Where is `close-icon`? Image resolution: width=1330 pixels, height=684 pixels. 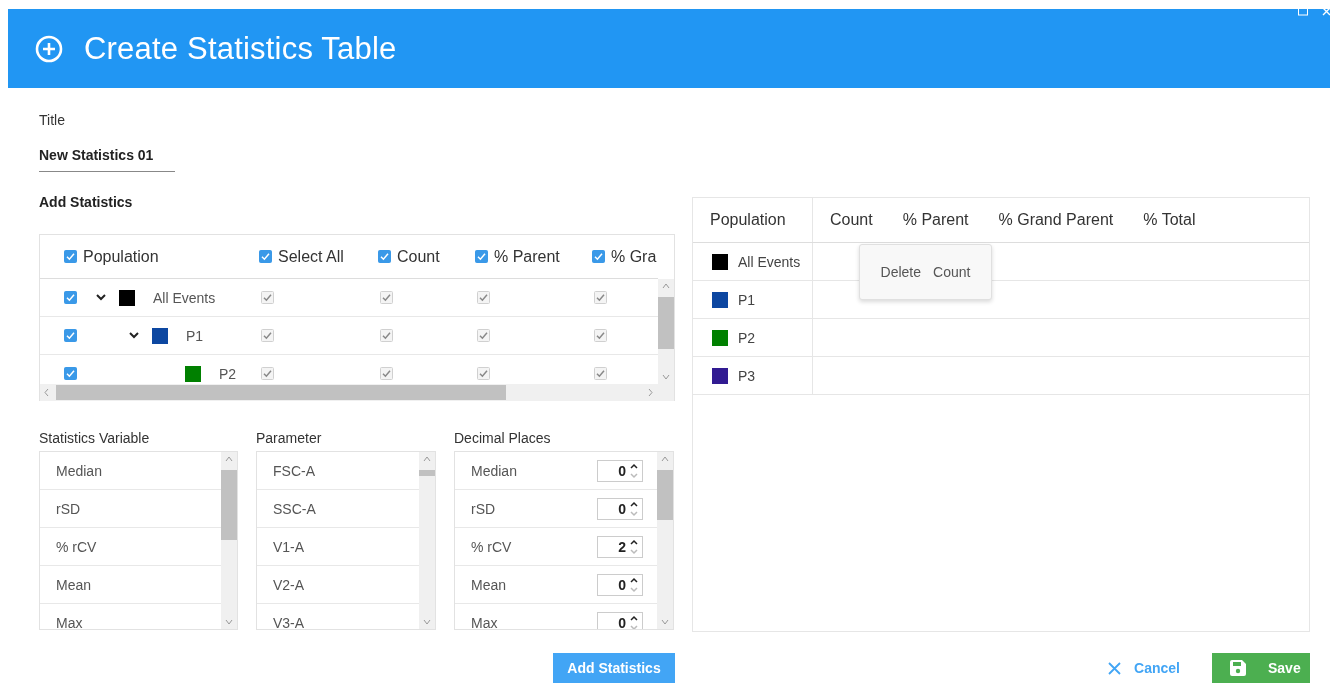
close-icon is located at coordinates (1115, 668).